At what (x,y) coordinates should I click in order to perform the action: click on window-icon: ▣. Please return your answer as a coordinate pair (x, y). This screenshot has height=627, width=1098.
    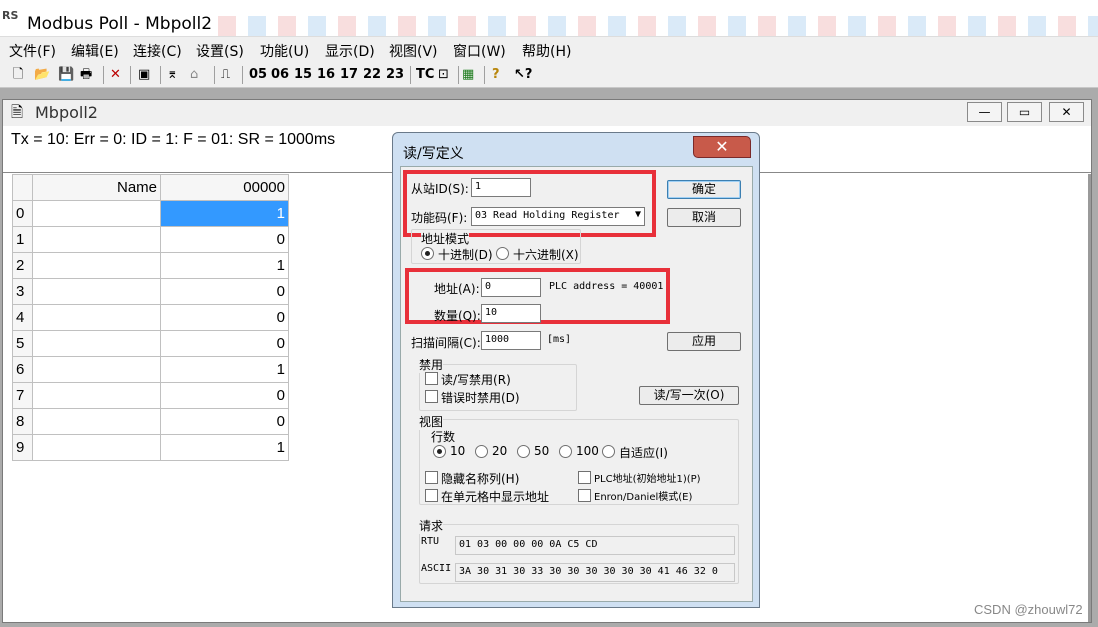
    Looking at the image, I should click on (144, 75).